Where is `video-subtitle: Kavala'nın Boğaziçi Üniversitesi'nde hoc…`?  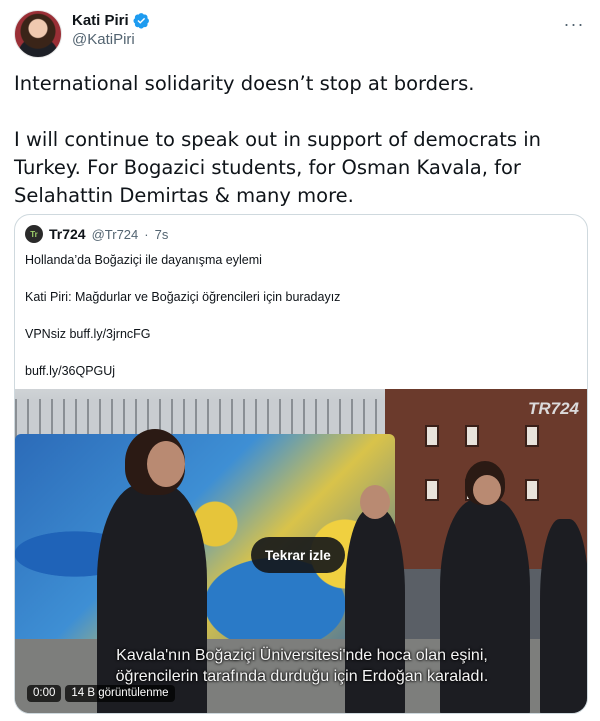 video-subtitle: Kavala'nın Boğaziçi Üniversitesi'nde hoc… is located at coordinates (302, 655).